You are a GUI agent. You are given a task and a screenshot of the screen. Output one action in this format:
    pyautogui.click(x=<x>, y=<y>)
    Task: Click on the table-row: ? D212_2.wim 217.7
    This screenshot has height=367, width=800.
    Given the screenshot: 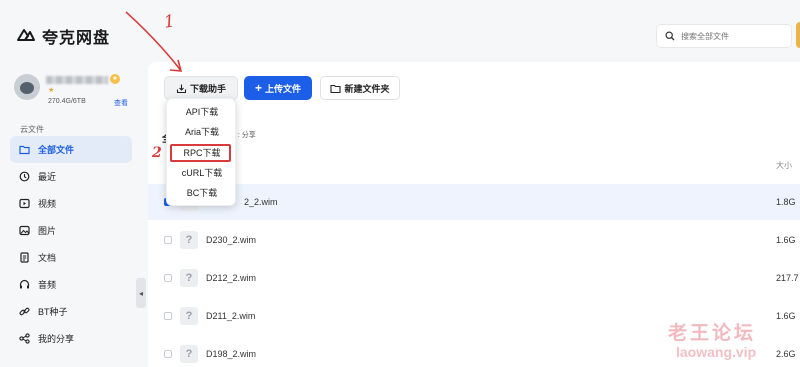 What is the action you would take?
    pyautogui.click(x=474, y=278)
    